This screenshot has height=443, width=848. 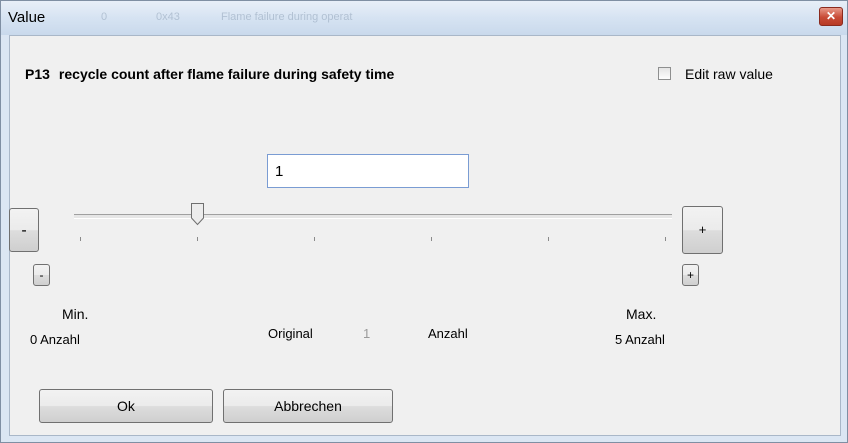 What do you see at coordinates (41, 275) in the screenshot?
I see `decrement-small-button: -` at bounding box center [41, 275].